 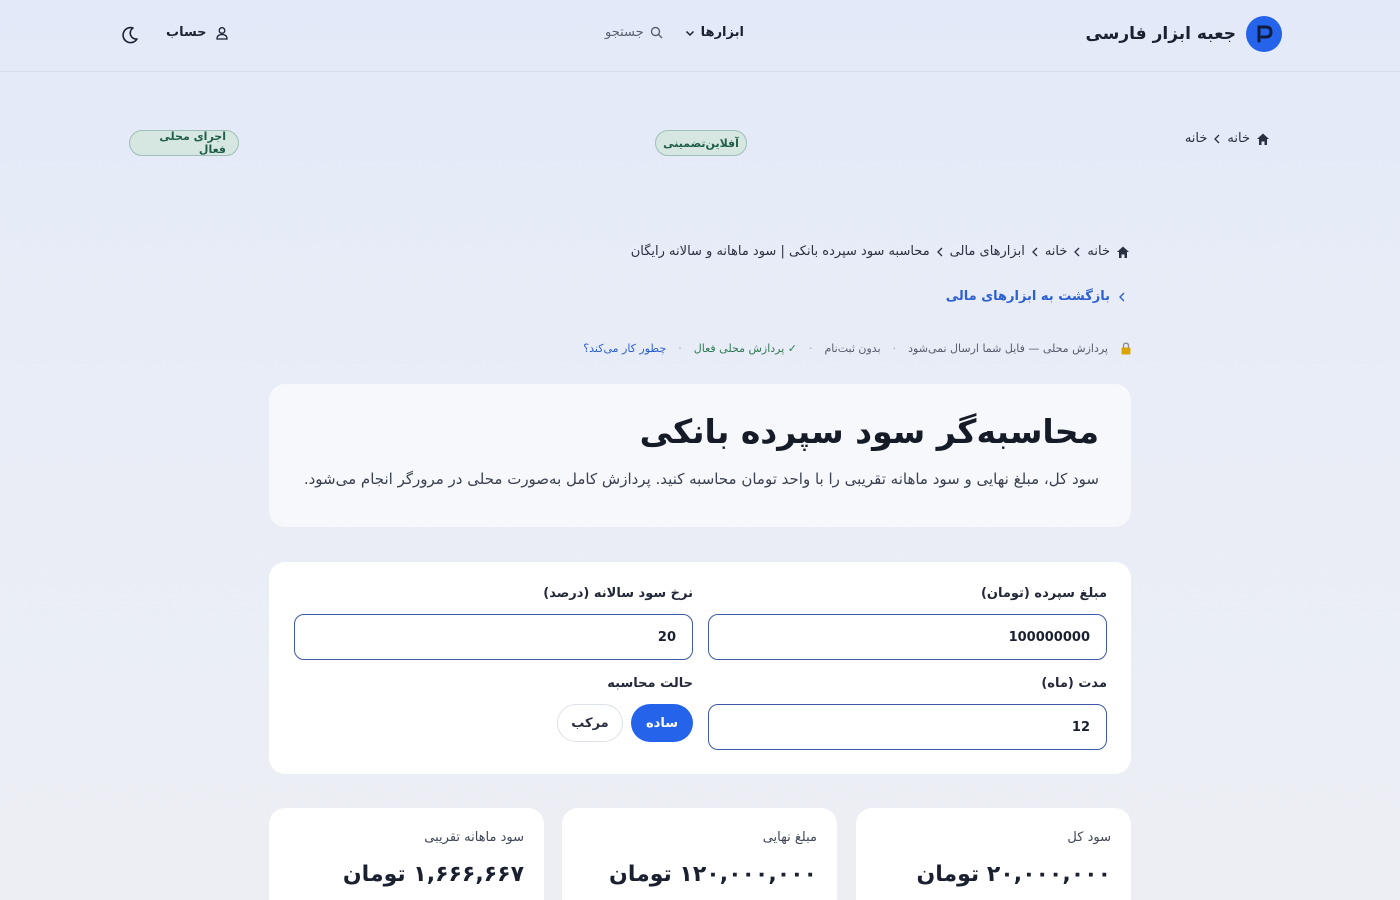 What do you see at coordinates (852, 348) in the screenshot?
I see `no-signup-text: بدون ثبت‌نام` at bounding box center [852, 348].